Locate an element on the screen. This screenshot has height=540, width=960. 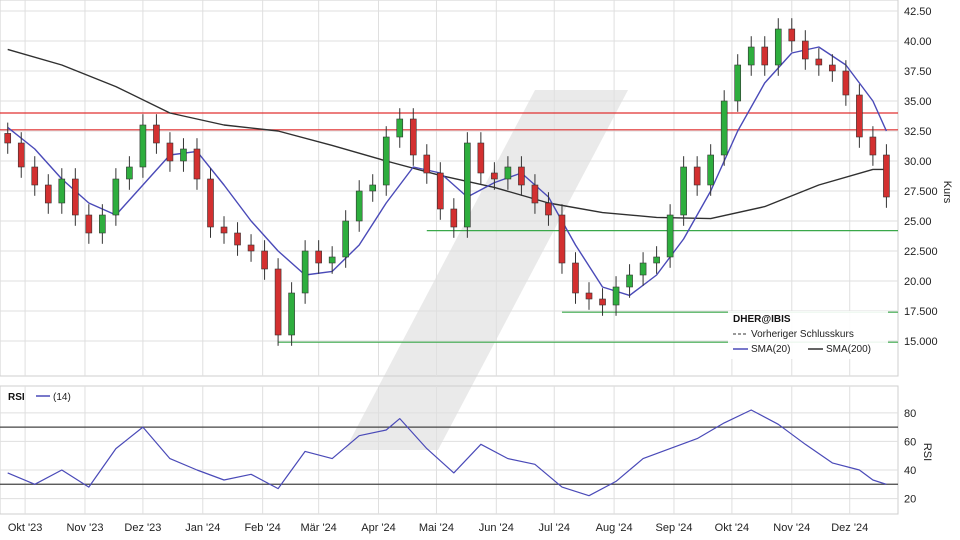
legend-sma200-label: SMA(200) is located at coordinates (848, 349).